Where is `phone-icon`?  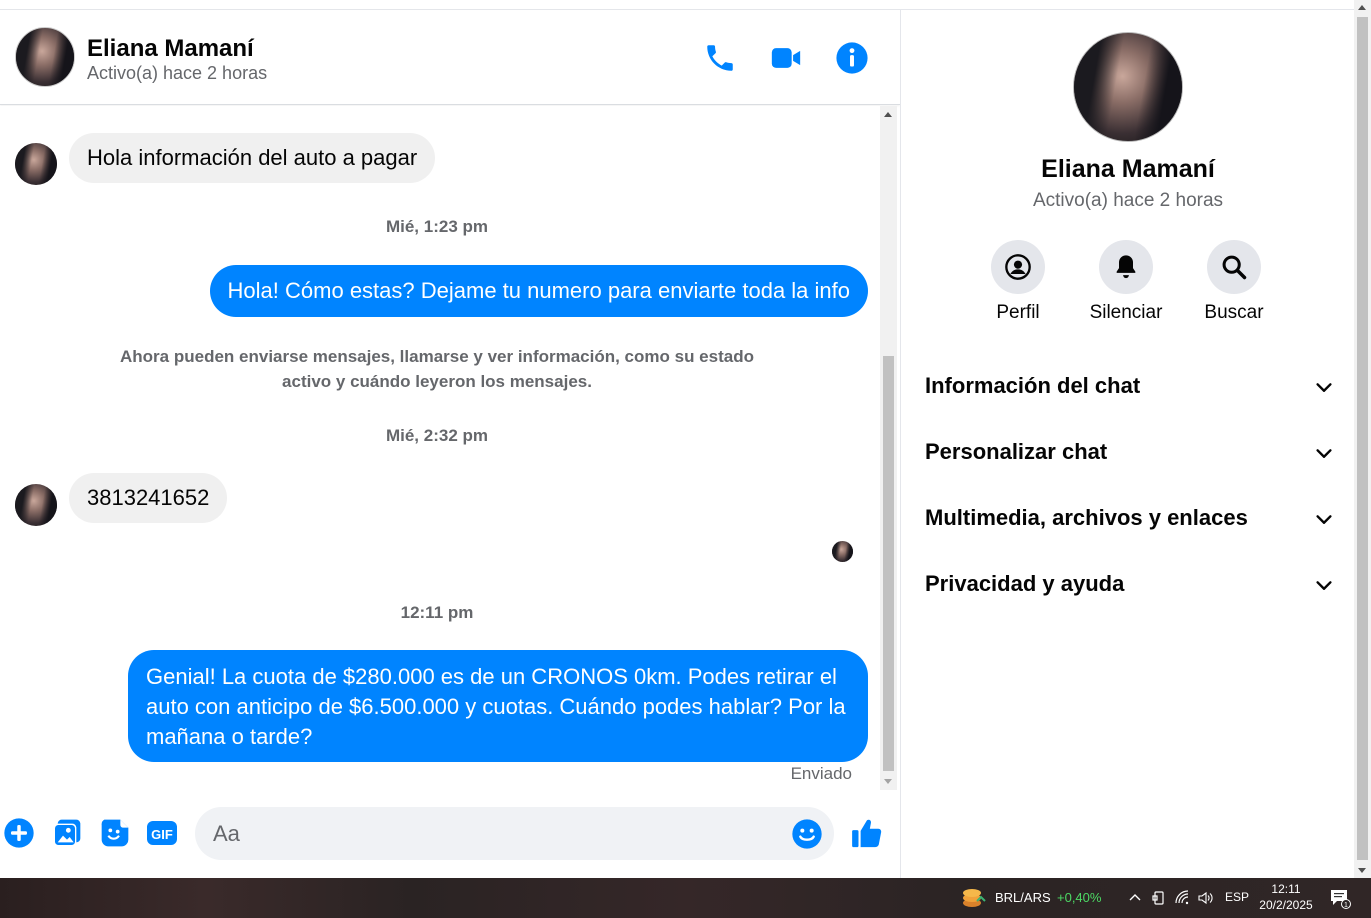
phone-icon is located at coordinates (720, 58).